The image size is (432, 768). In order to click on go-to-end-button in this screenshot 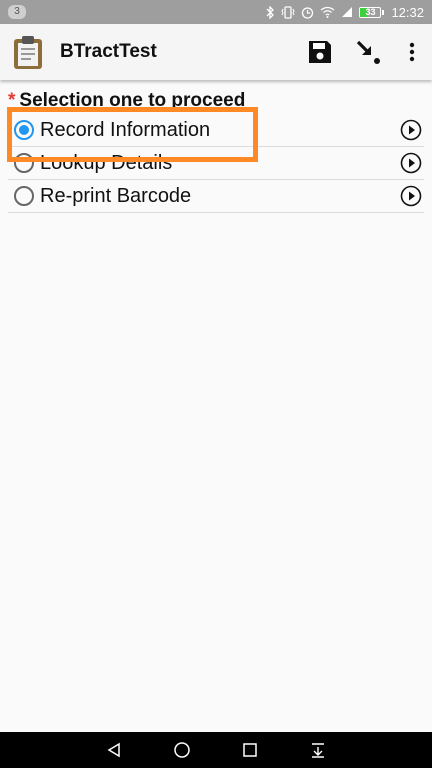, I will do `click(368, 52)`.